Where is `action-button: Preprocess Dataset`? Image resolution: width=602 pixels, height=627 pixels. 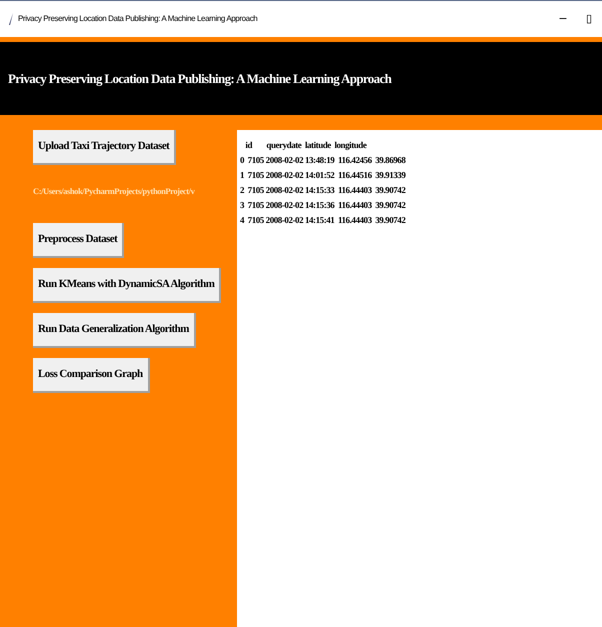
action-button: Preprocess Dataset is located at coordinates (78, 240).